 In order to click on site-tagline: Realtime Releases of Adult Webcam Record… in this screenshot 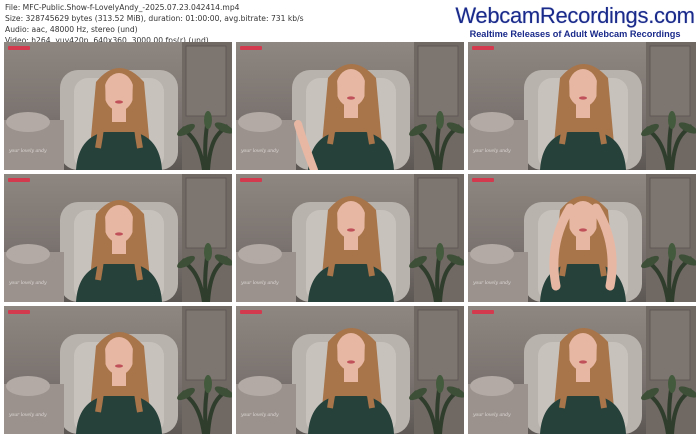, I will do `click(575, 34)`.